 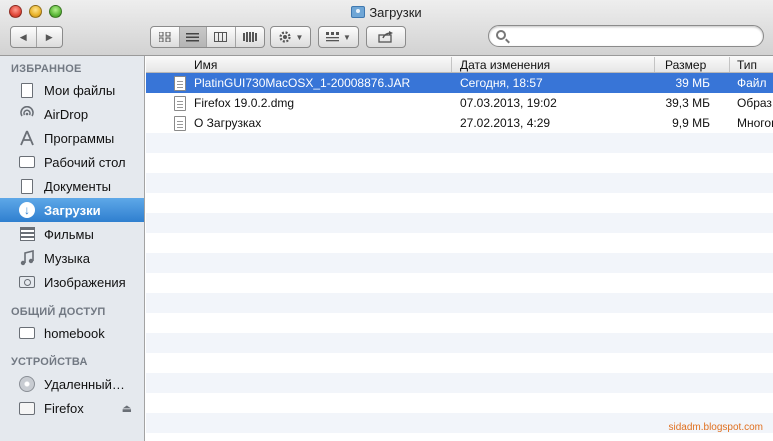 I want to click on file-date: 07.03.2013, 19:02, so click(x=508, y=103).